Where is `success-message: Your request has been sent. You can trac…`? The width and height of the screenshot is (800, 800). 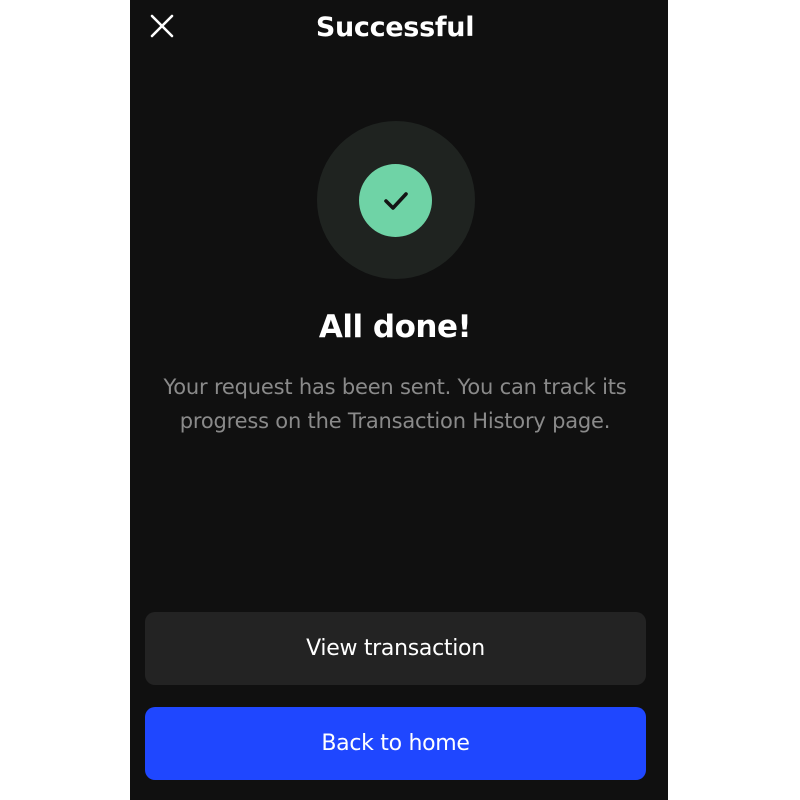
success-message: Your request has been sent. You can trac… is located at coordinates (395, 404).